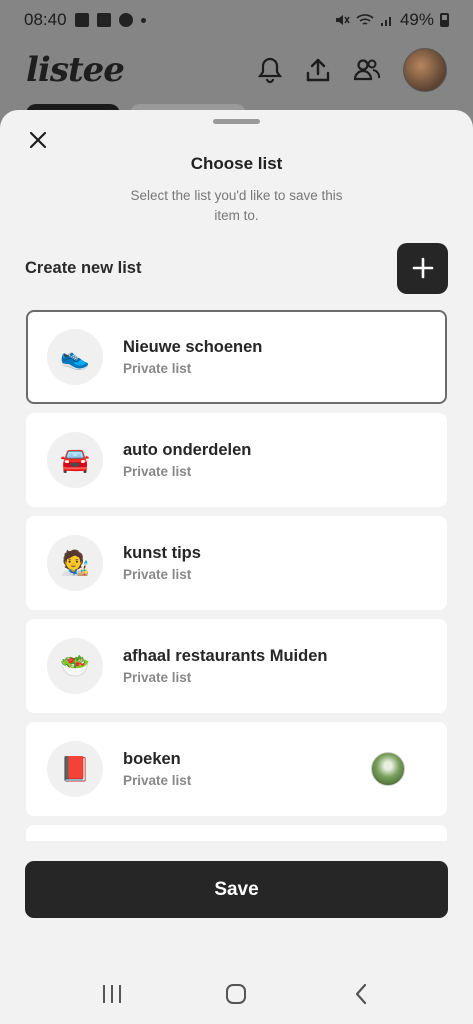 This screenshot has height=1024, width=473. Describe the element at coordinates (45, 19) in the screenshot. I see `status-time: 08:40` at that location.